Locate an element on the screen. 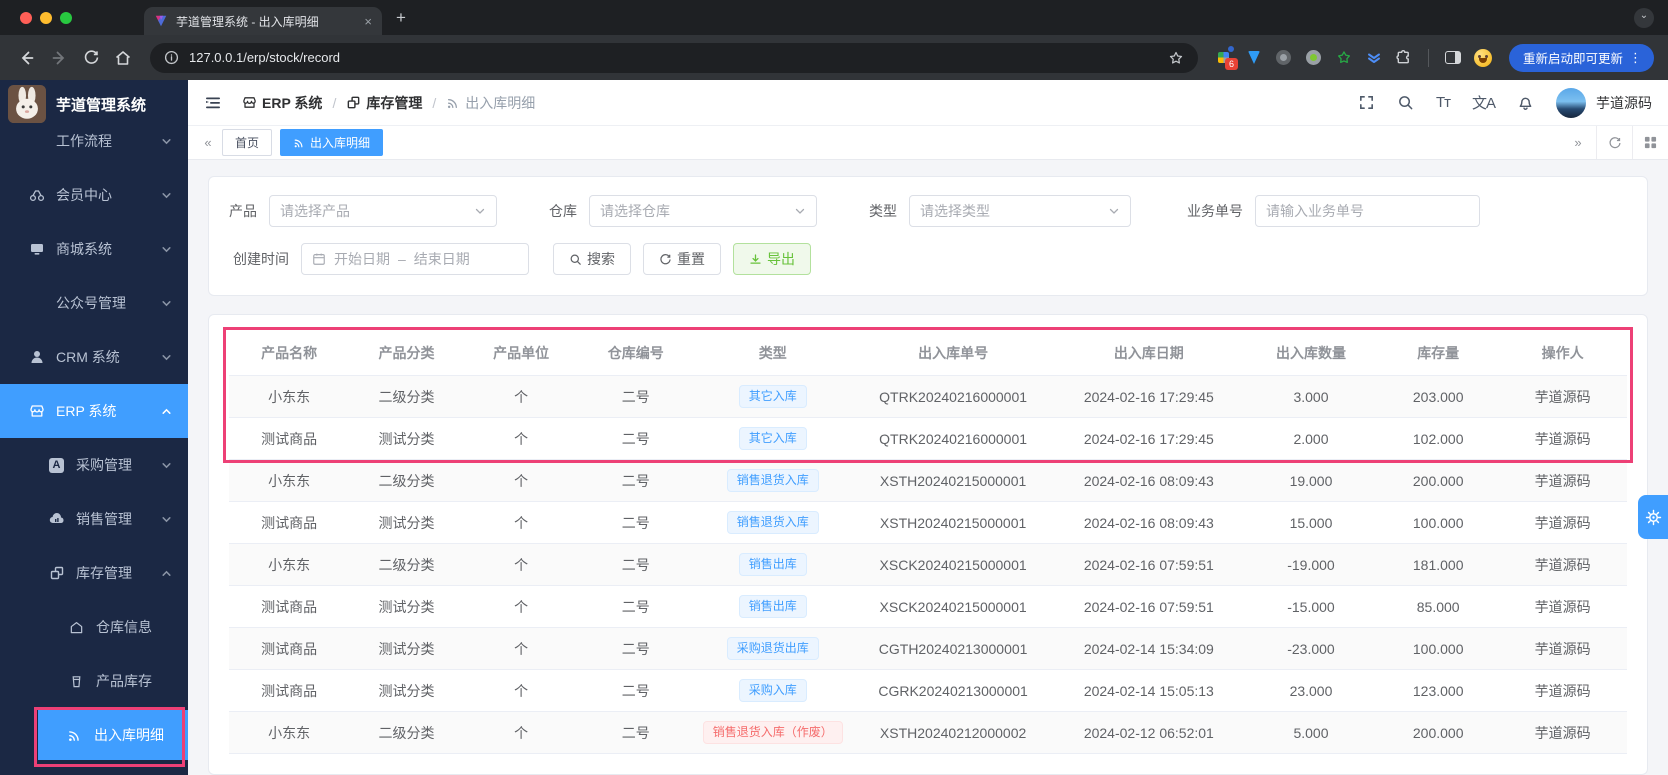 This screenshot has width=1668, height=775. sidebar-item-label: 公众号管理 is located at coordinates (91, 303).